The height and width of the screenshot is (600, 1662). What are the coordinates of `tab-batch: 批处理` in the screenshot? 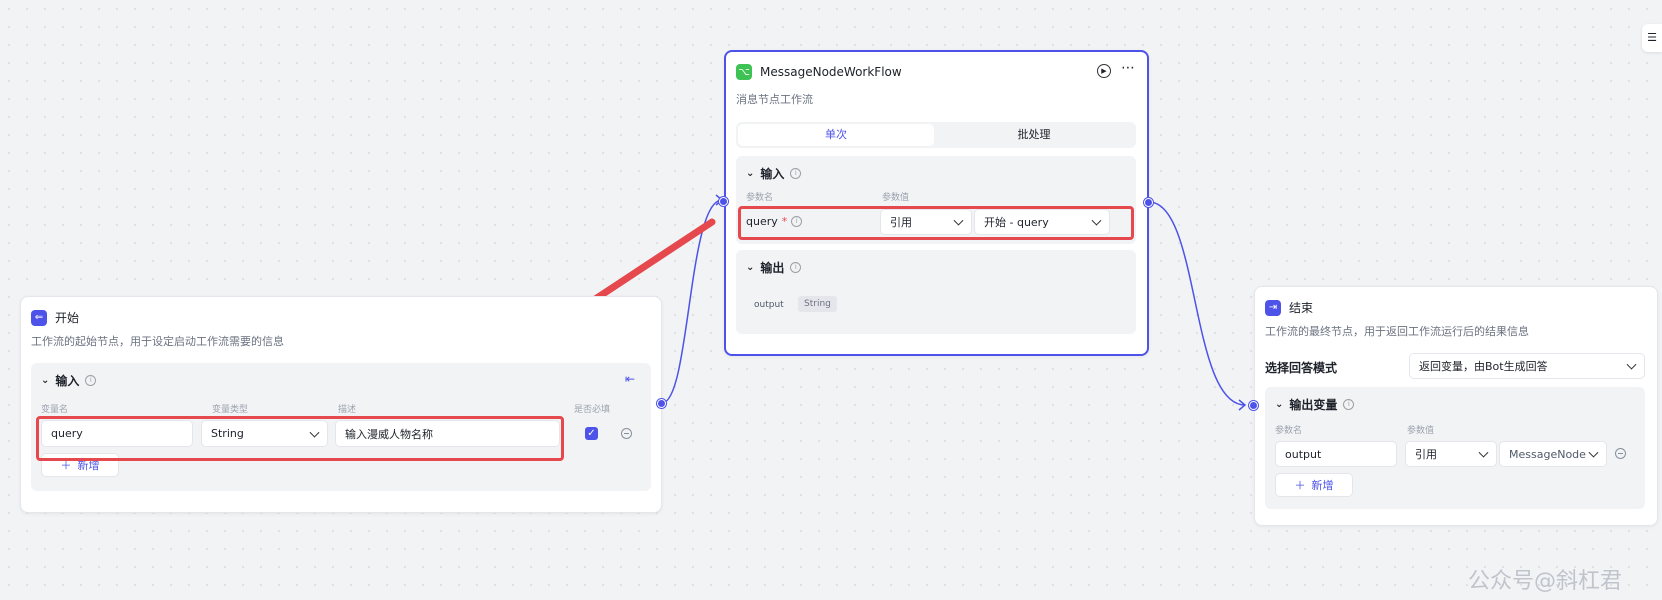 It's located at (1034, 135).